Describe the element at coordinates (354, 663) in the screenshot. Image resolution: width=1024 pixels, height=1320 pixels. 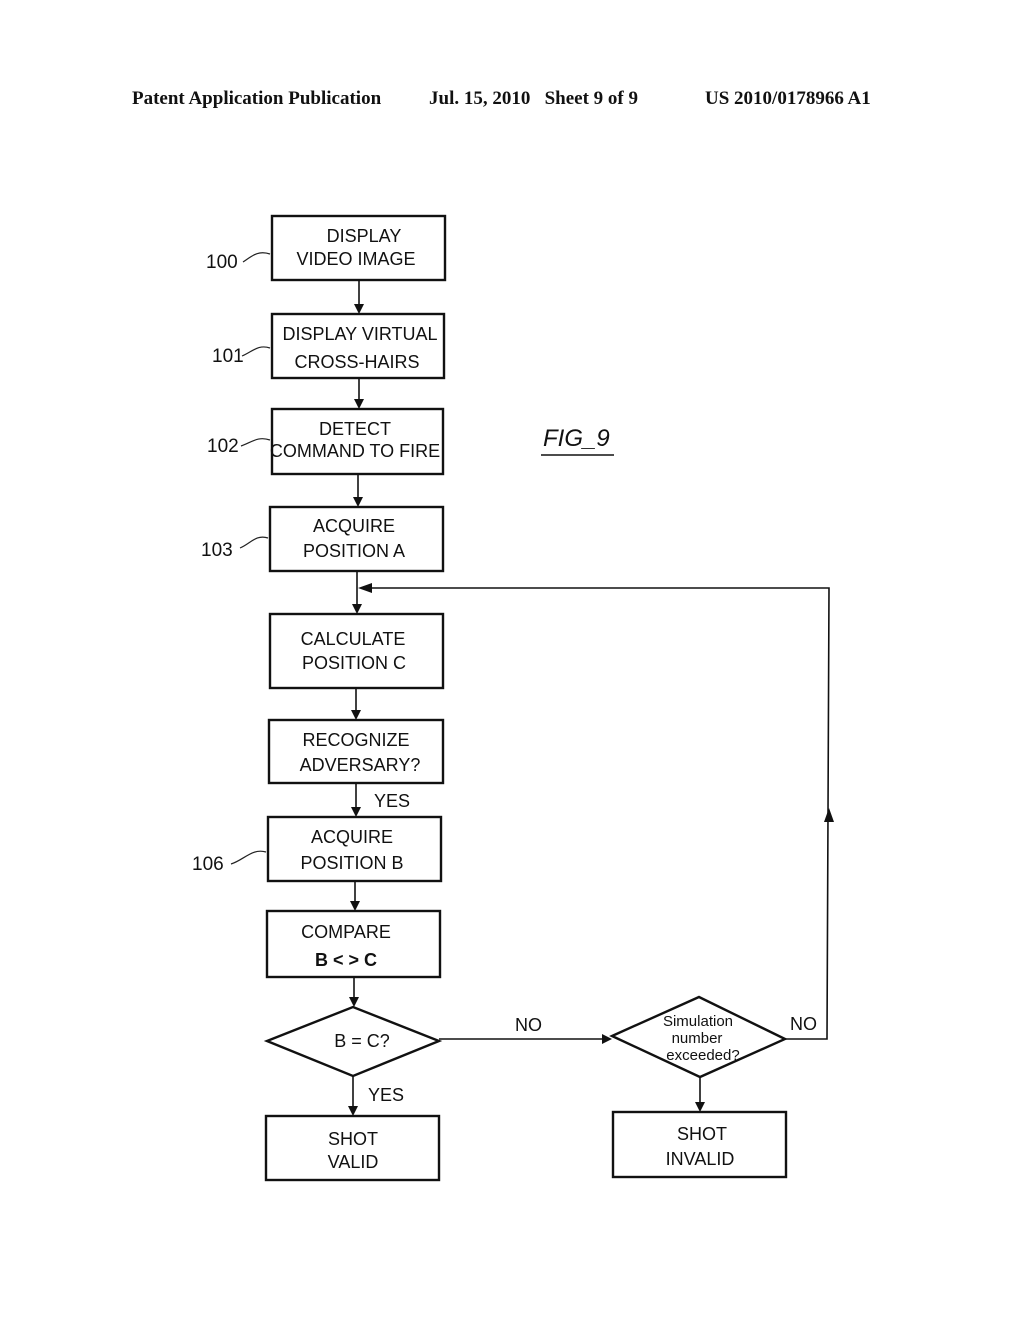
I see `step-line: POSITION C` at that location.